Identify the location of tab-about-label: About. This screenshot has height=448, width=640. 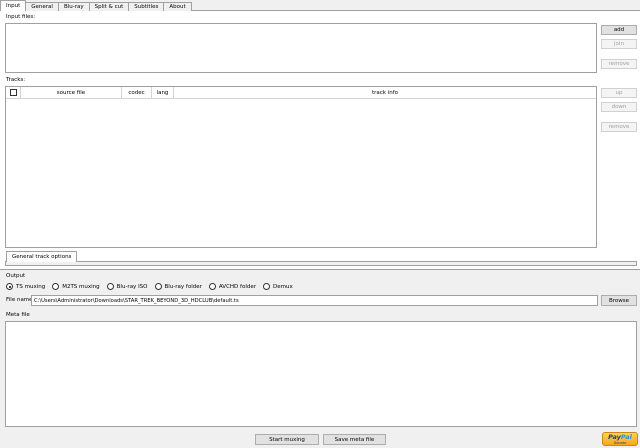
(177, 7).